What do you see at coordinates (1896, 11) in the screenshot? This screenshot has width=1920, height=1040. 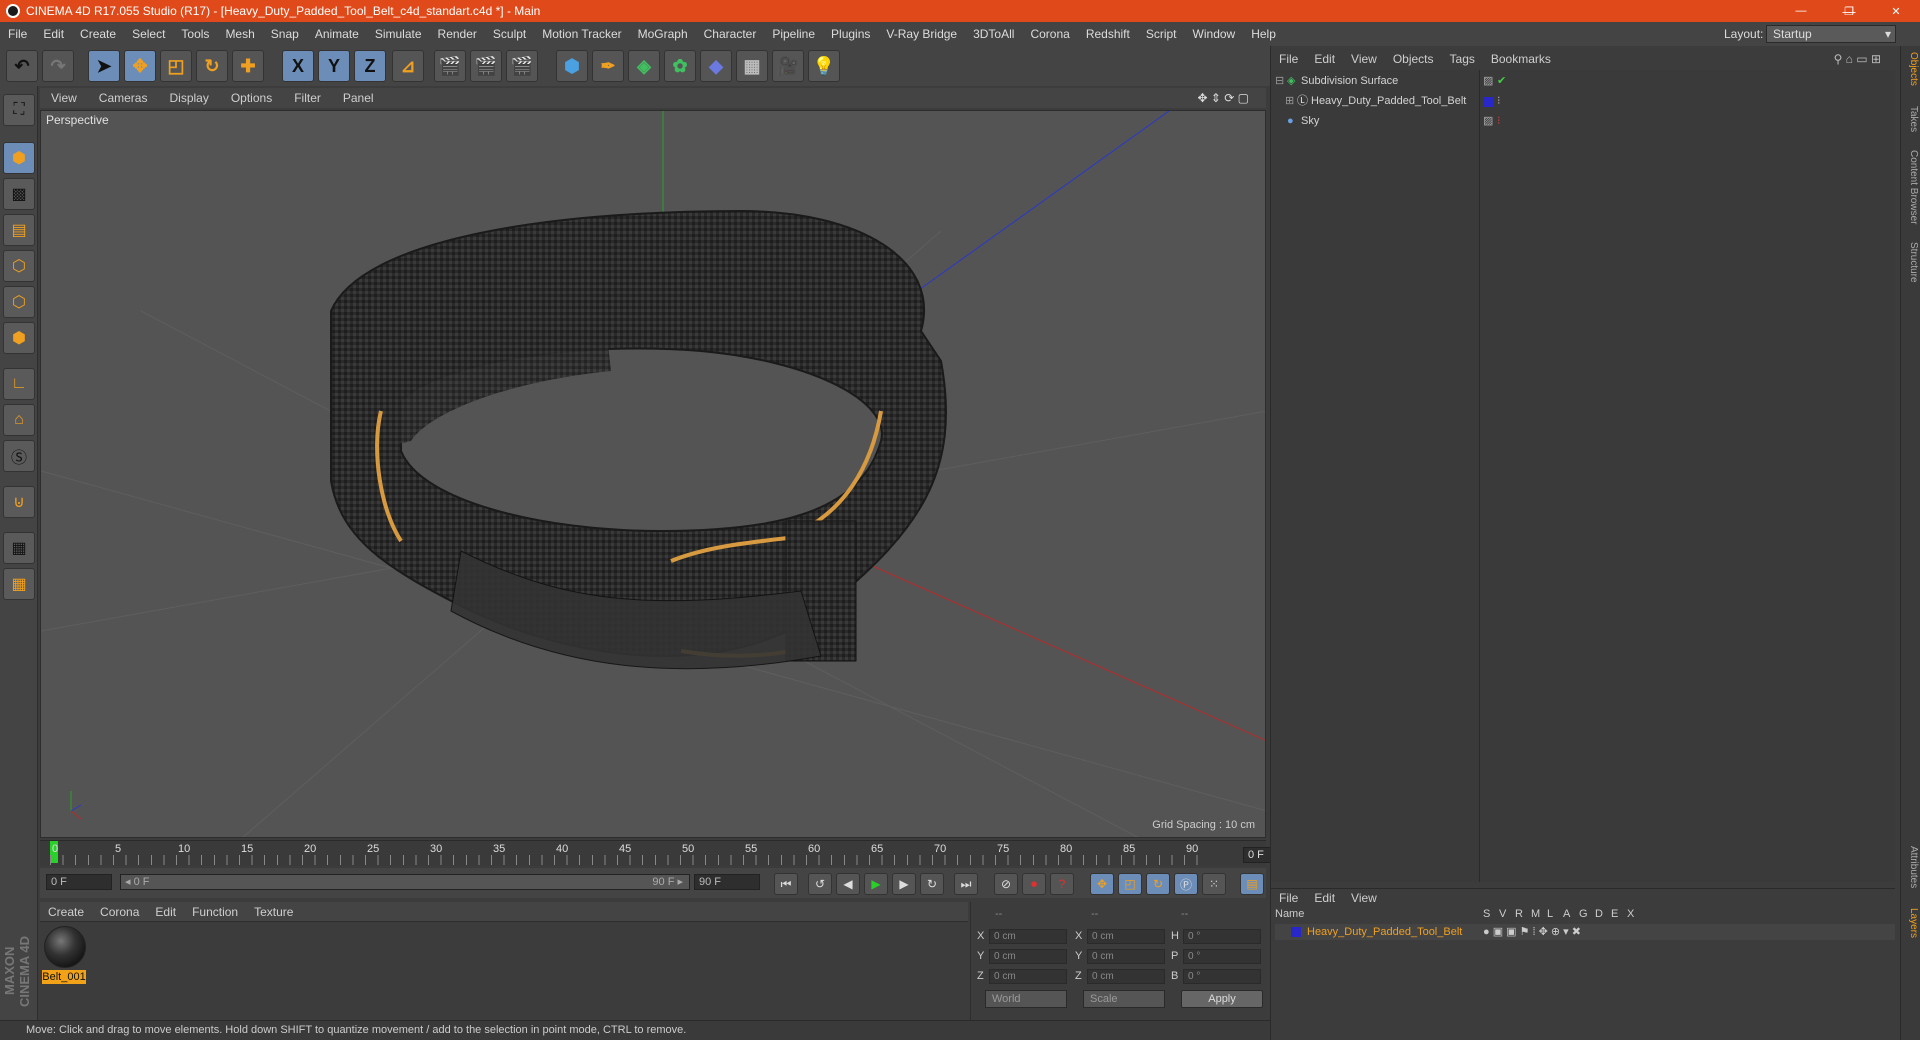 I see `close-button: ✕` at bounding box center [1896, 11].